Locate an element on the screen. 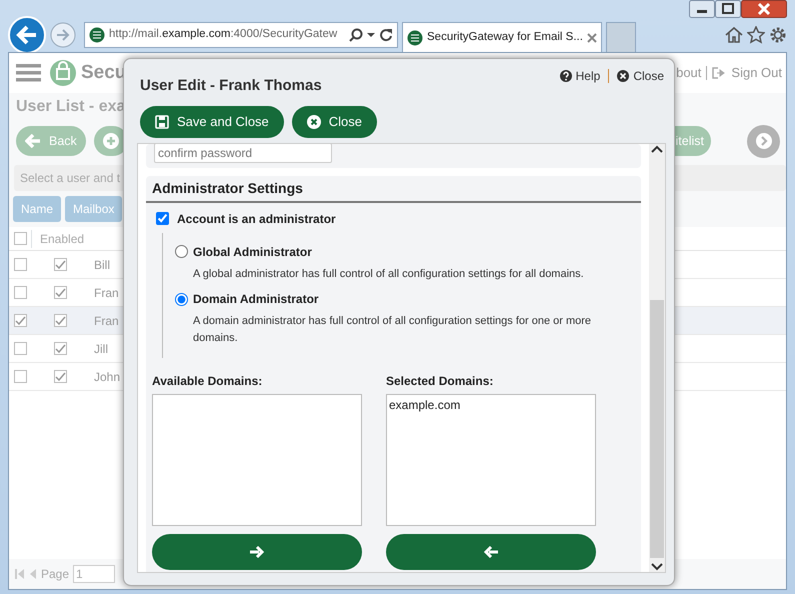  table-cell-text: Jill is located at coordinates (101, 349).